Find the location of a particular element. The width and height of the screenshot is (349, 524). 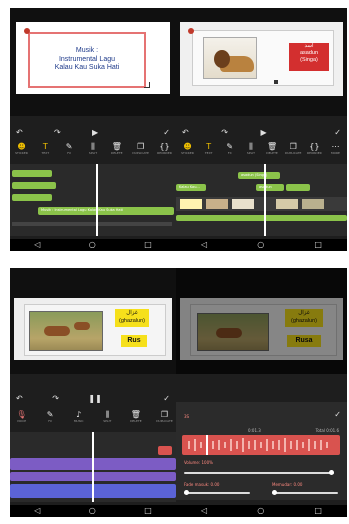

title-line-2: Instrumental Lagu is located at coordinates (87, 59).